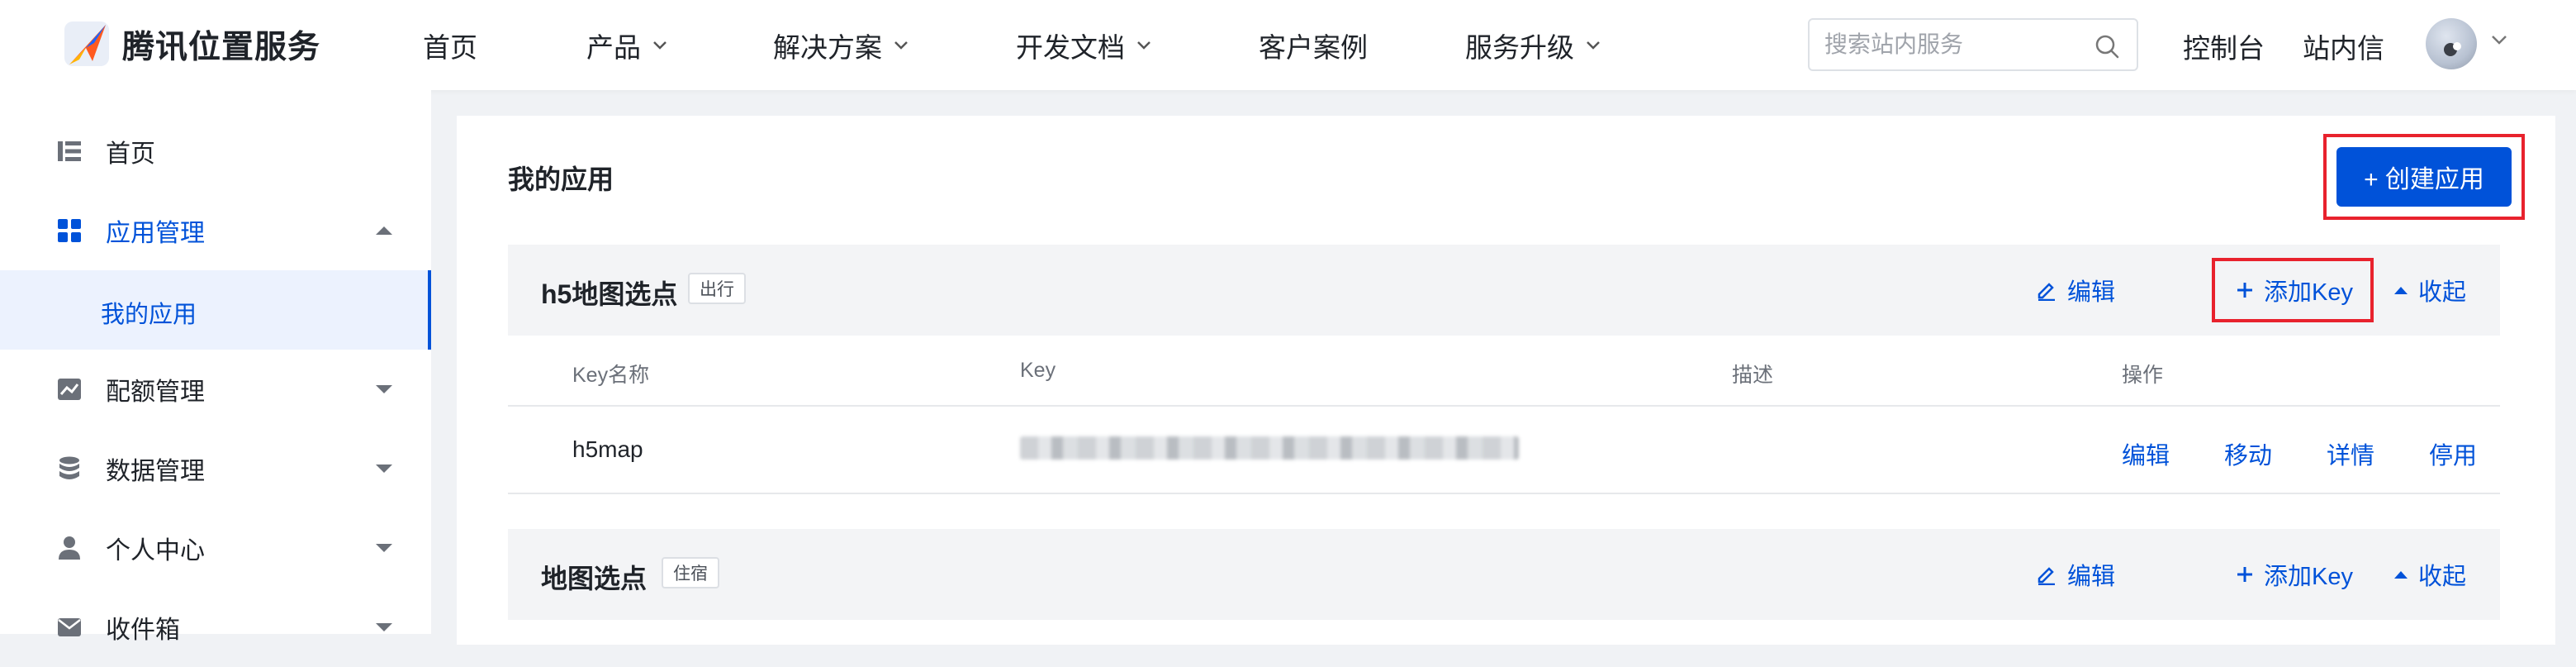 This screenshot has height=667, width=2576. I want to click on page-title: 我的应用, so click(561, 179).